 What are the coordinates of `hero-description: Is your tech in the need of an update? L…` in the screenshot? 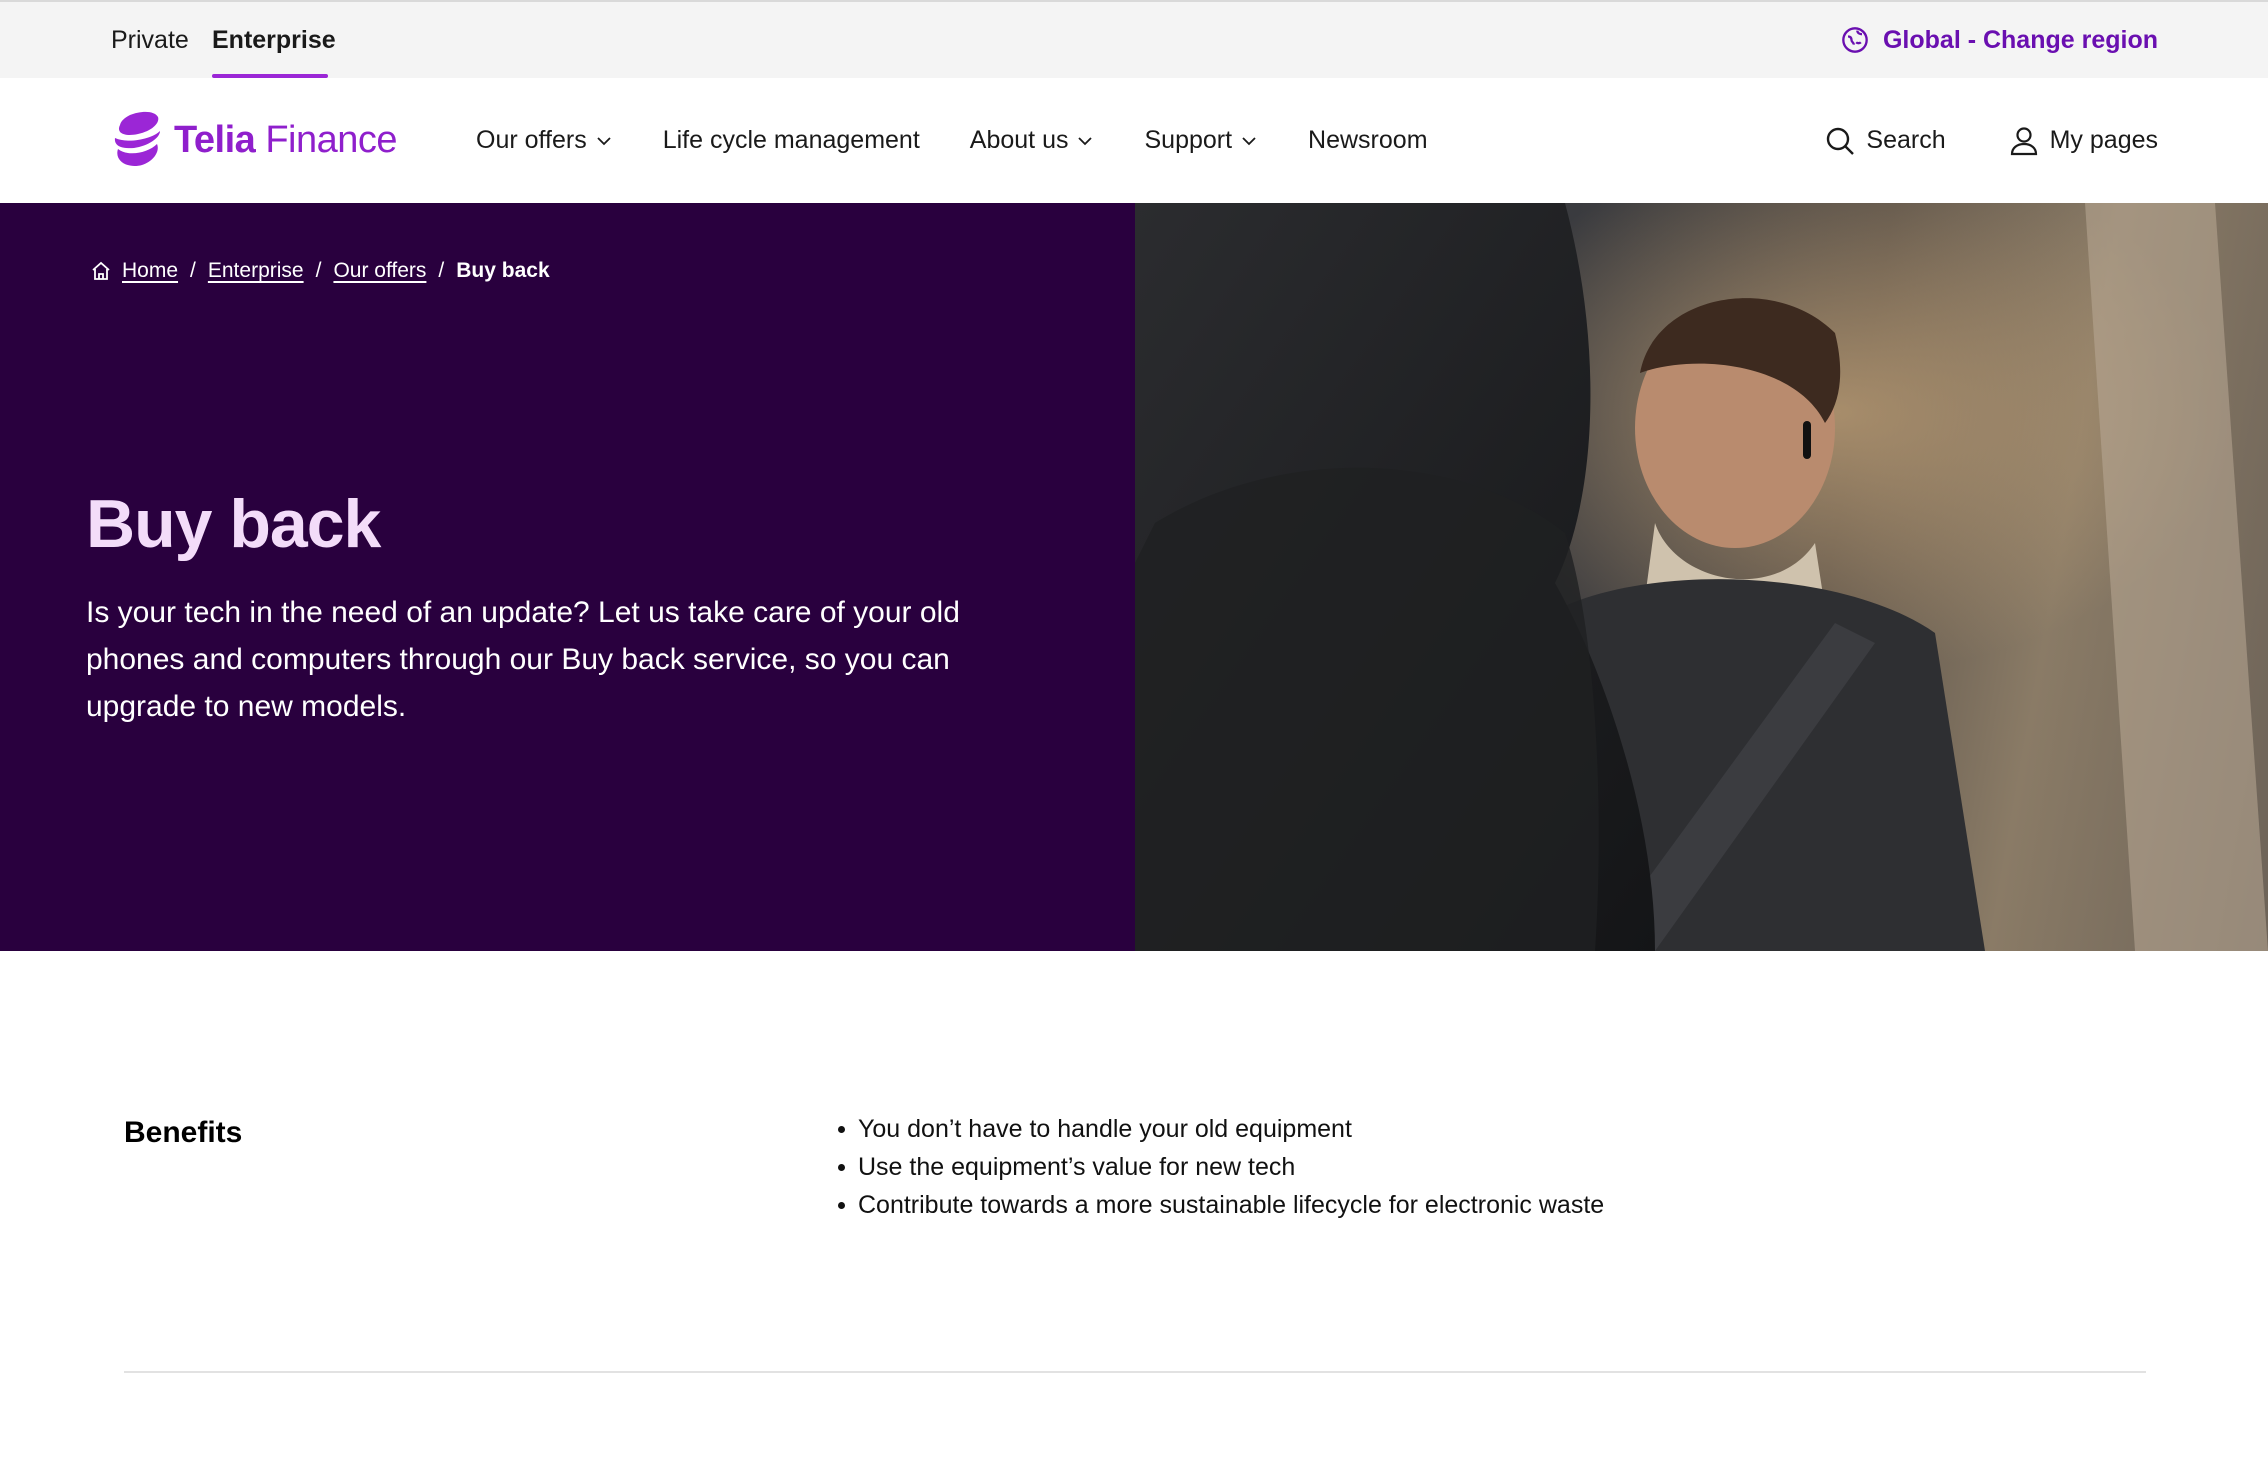 It's located at (523, 659).